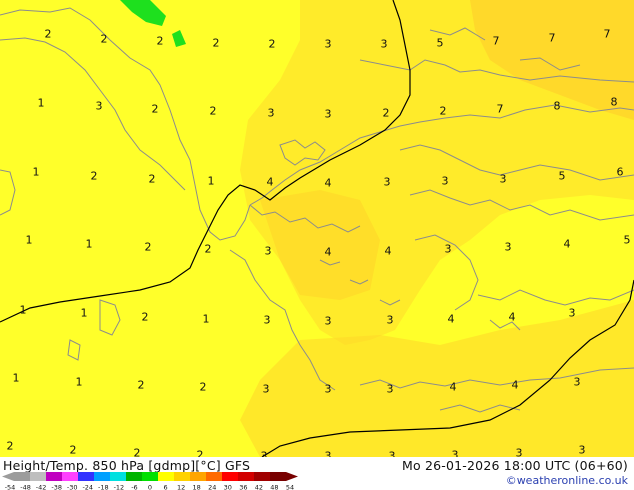 The height and width of the screenshot is (490, 634). What do you see at coordinates (103, 487) in the screenshot?
I see `legend-tick-label: -18` at bounding box center [103, 487].